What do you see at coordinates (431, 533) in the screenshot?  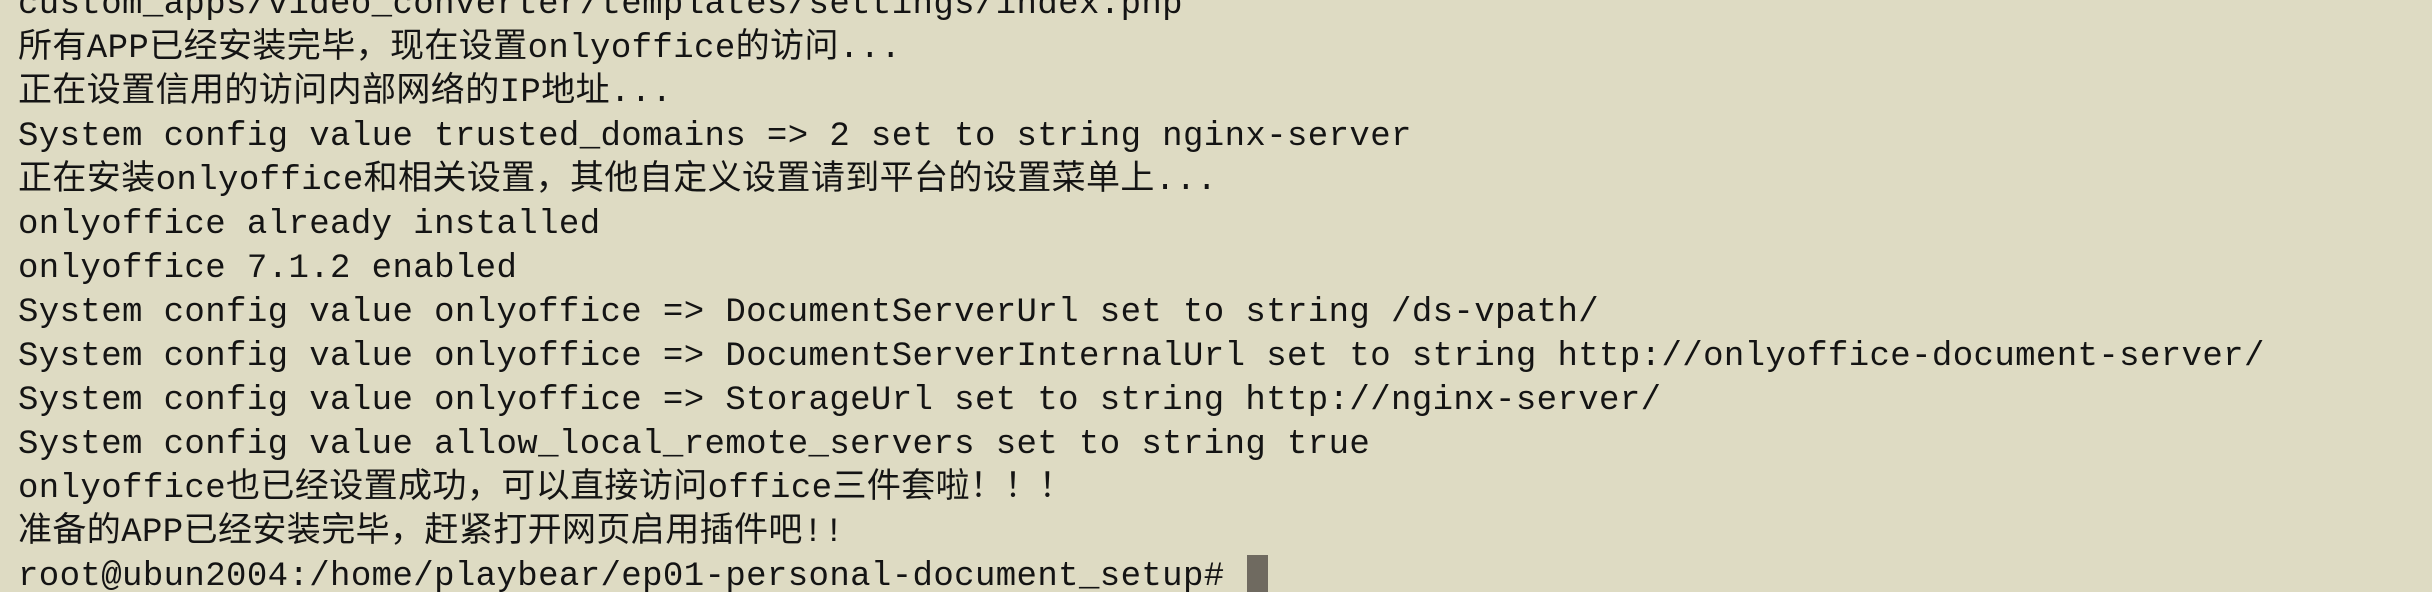 I see `terminal-line: 准备的APP已经安装完毕，赶紧打开网页启用插件吧!!` at bounding box center [431, 533].